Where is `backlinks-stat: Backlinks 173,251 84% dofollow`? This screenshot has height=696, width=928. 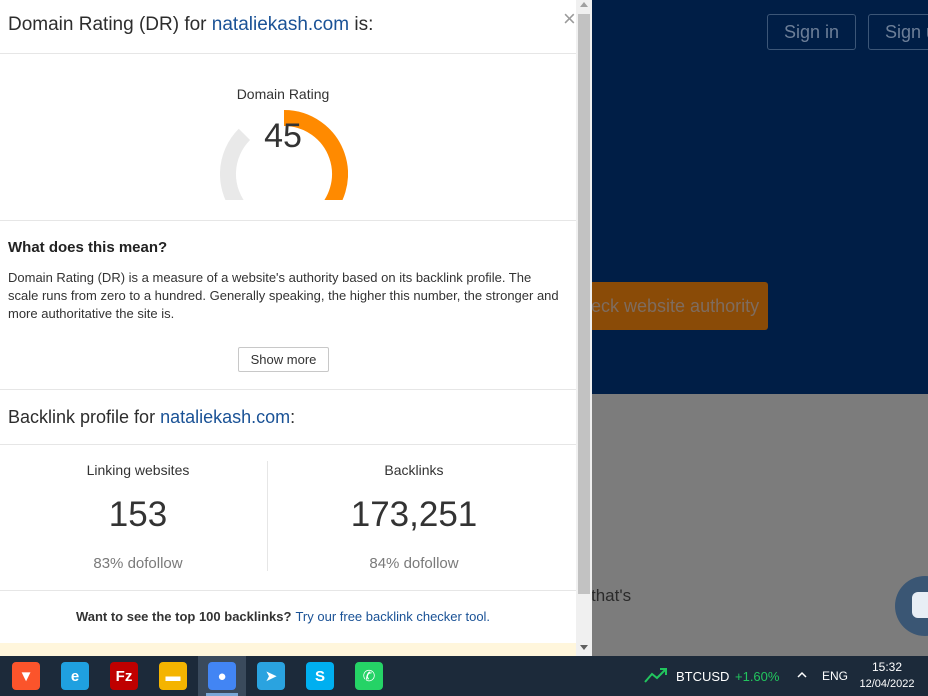
backlinks-stat: Backlinks 173,251 84% dofollow is located at coordinates (414, 518).